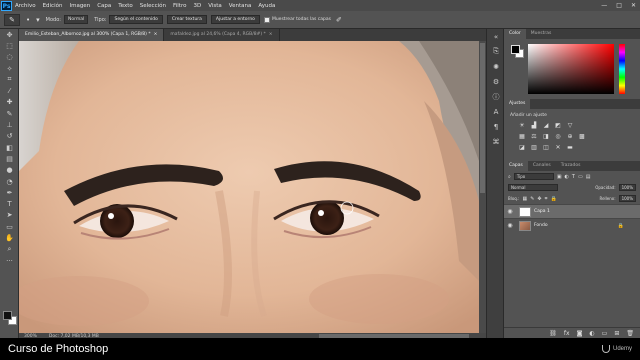 This screenshot has height=360, width=640. I want to click on tab-color: Color, so click(515, 34).